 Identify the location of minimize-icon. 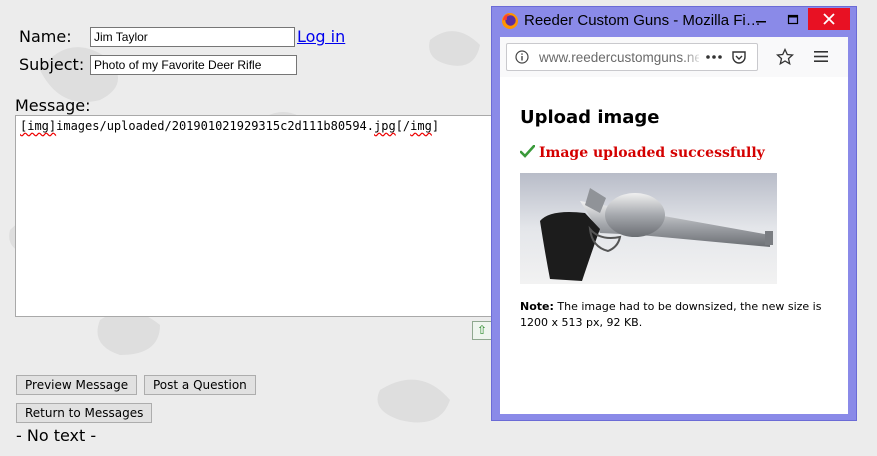
(761, 21).